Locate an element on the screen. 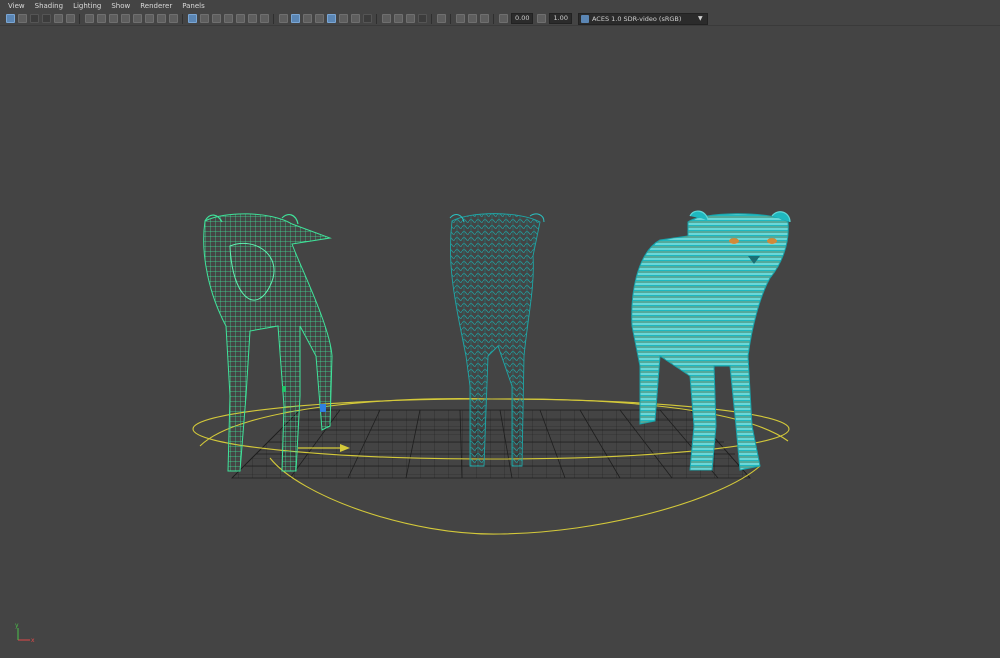 The width and height of the screenshot is (1000, 658). default-material-icon is located at coordinates (307, 18).